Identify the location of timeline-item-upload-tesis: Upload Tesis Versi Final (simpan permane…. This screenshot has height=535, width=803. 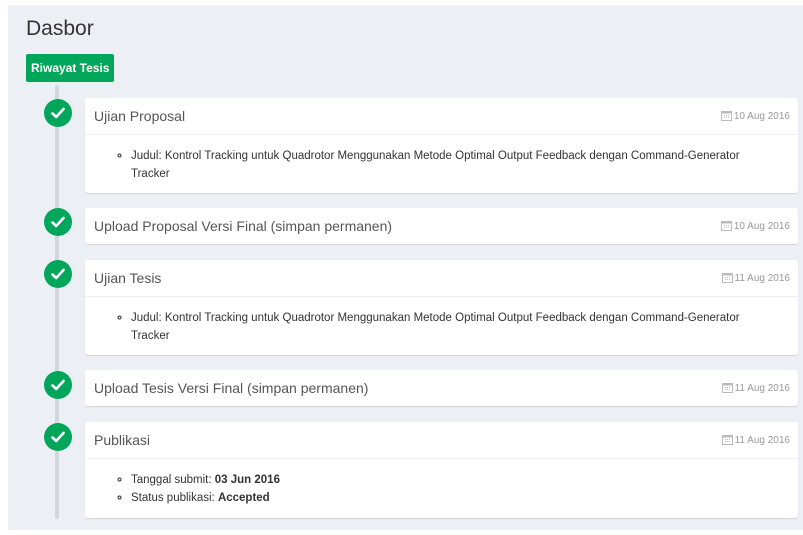
(441, 388).